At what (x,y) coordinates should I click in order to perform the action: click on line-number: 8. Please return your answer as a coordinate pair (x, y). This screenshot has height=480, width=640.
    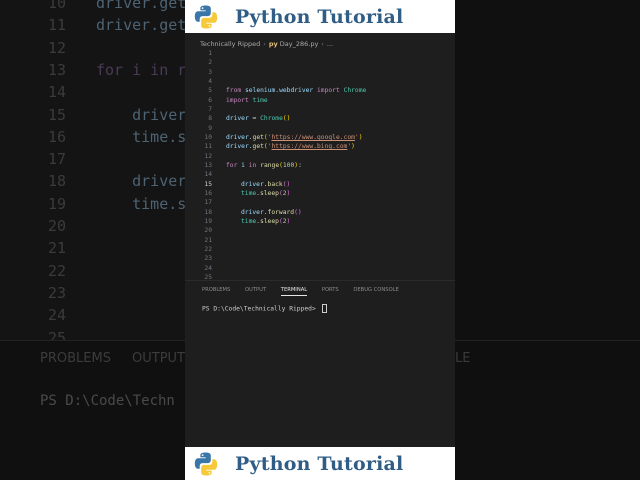
    Looking at the image, I should click on (210, 119).